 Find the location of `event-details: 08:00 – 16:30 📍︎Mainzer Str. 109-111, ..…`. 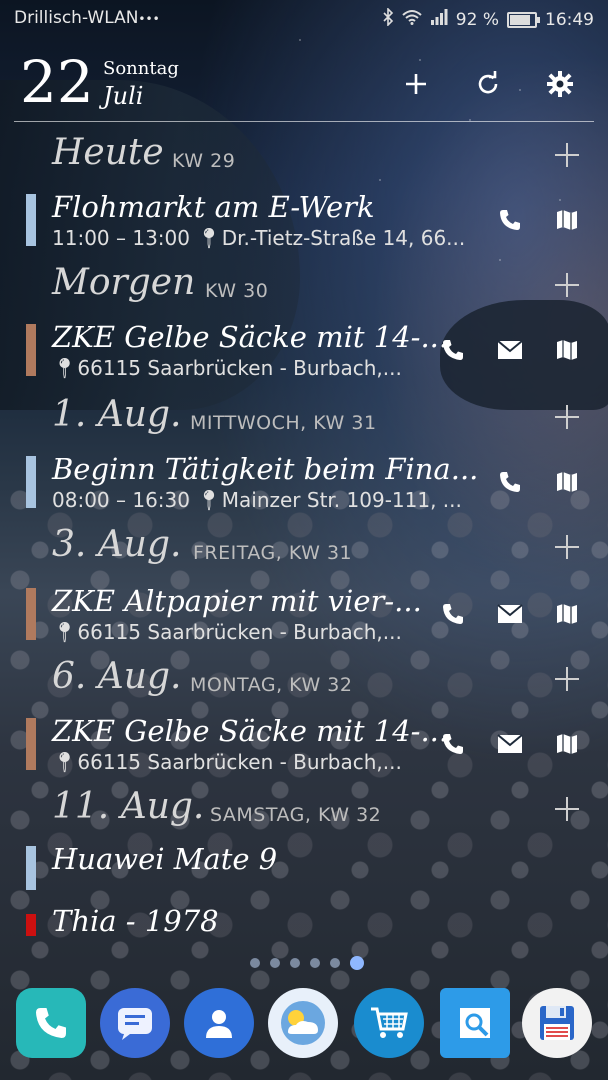

event-details: 08:00 – 16:30 📍︎Mainzer Str. 109-111, ..… is located at coordinates (257, 500).